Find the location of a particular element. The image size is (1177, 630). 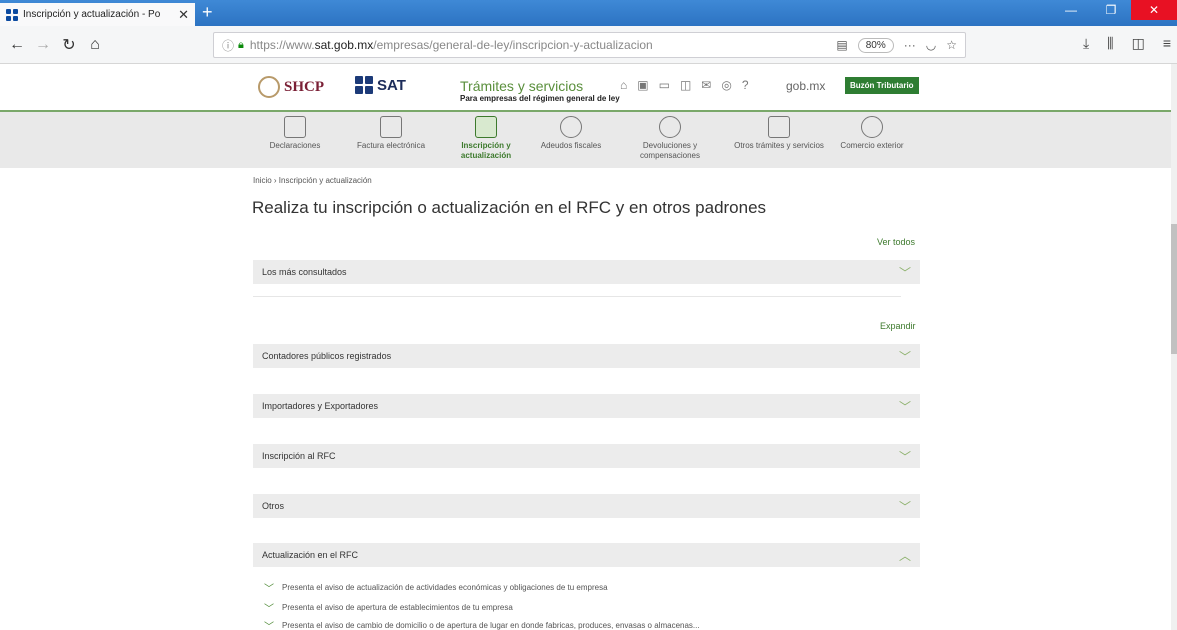

calculator-icon is located at coordinates (295, 127).